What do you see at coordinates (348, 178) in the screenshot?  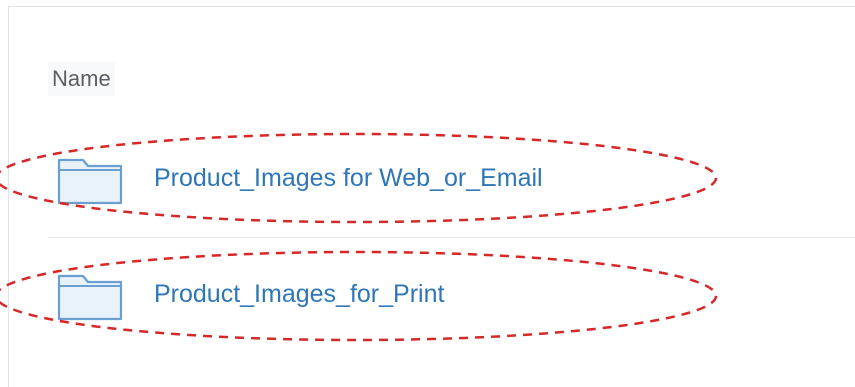 I see `folder-name: Product_Images for Web_or_Email` at bounding box center [348, 178].